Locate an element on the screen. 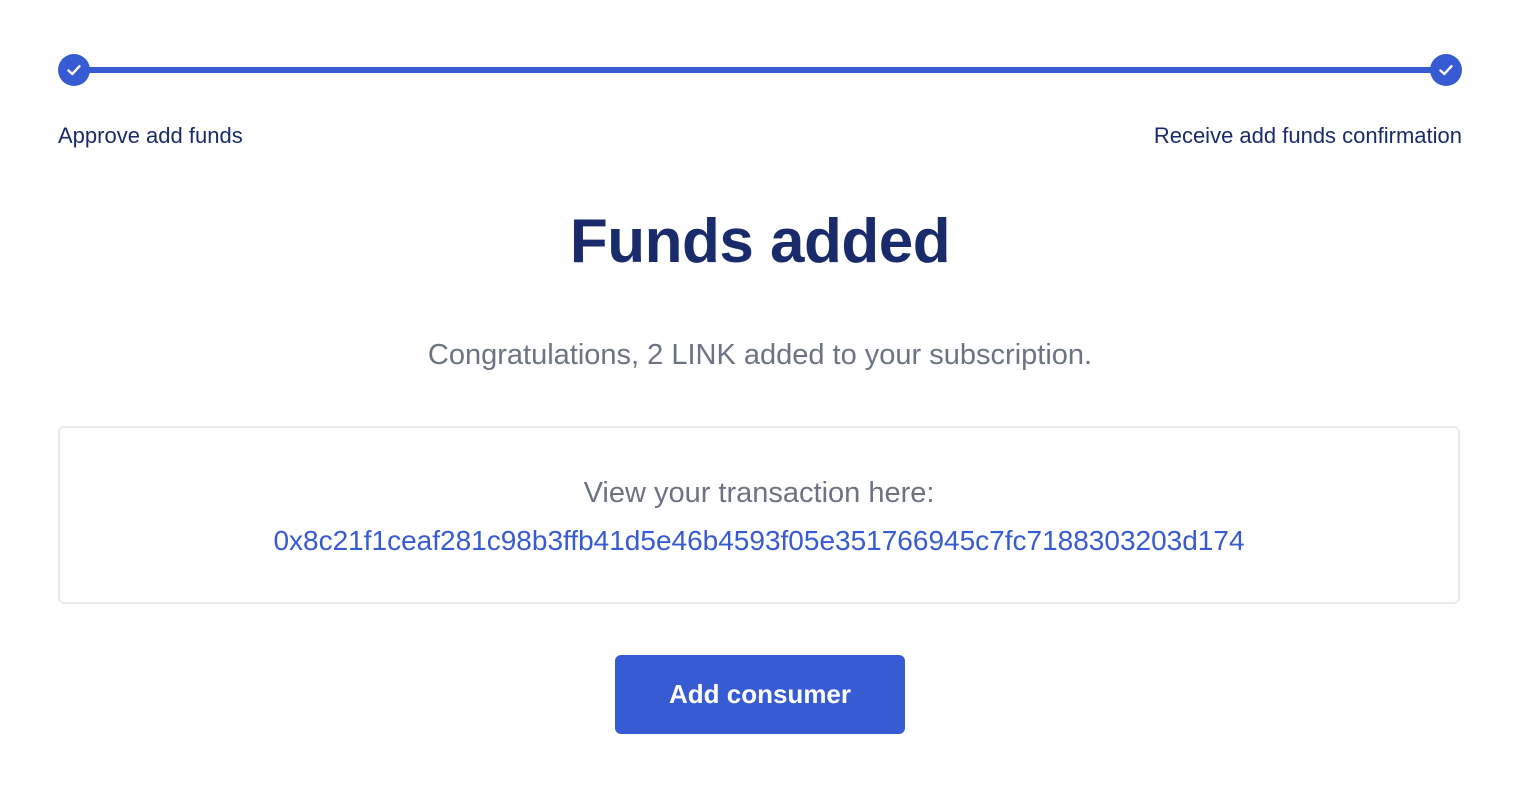 This screenshot has width=1520, height=792. step-label-approve: Approve add funds is located at coordinates (150, 135).